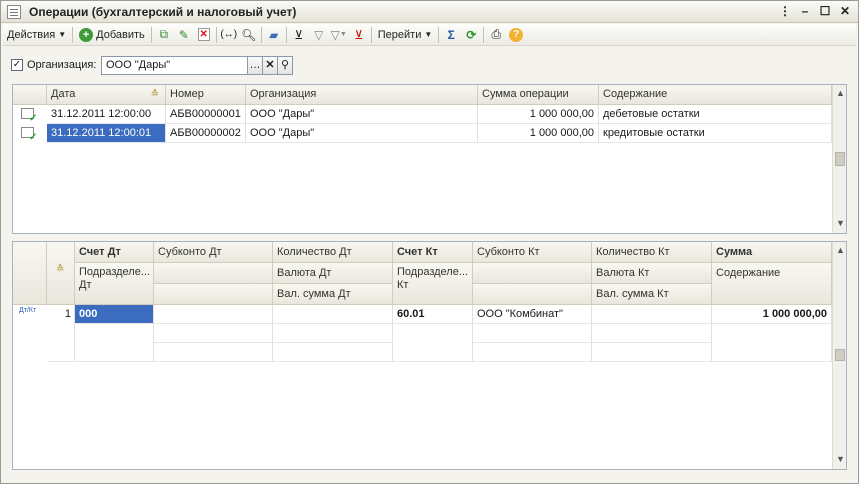  I want to click on header-date: Дата ≙, so click(106, 95).